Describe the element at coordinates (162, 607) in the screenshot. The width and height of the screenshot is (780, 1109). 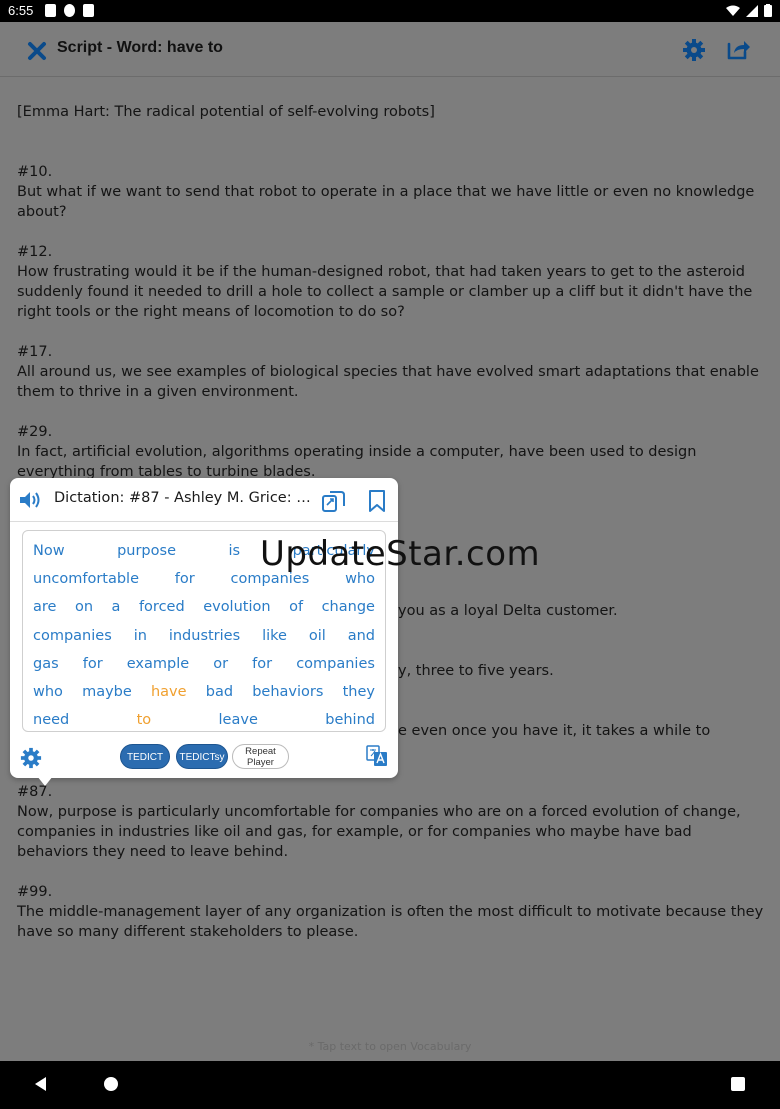
I see `dictation-word: forced` at that location.